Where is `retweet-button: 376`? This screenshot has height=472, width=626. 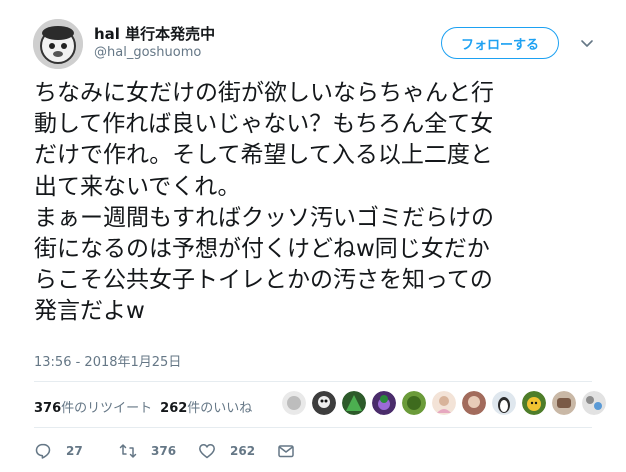 retweet-button: 376 is located at coordinates (147, 451).